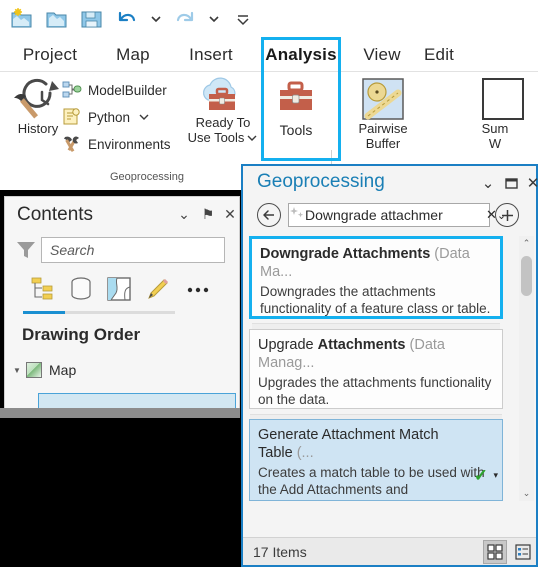 This screenshot has width=538, height=567. Describe the element at coordinates (26, 250) in the screenshot. I see `contents-filter-icon` at that location.